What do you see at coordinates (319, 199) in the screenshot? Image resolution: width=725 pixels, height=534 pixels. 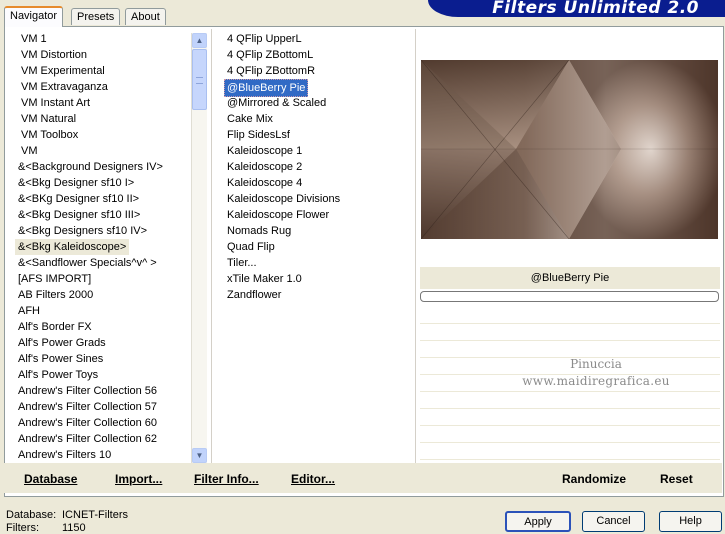 I see `filter-item: Kaleidoscope Divisions` at bounding box center [319, 199].